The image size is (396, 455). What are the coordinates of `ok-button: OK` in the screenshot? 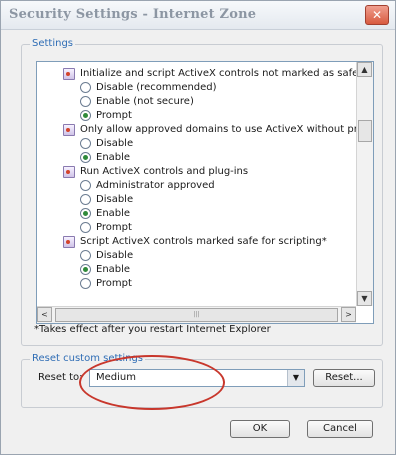 It's located at (260, 429).